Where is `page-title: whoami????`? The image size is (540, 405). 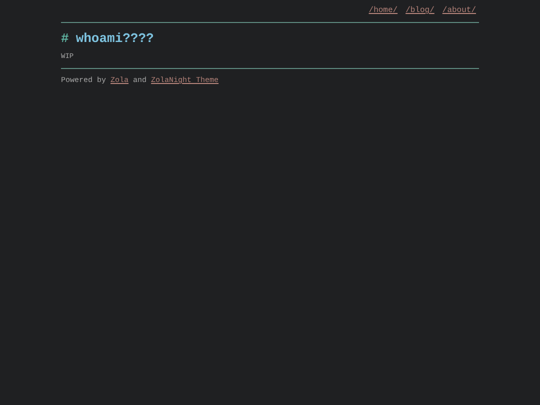
page-title: whoami???? is located at coordinates (115, 39).